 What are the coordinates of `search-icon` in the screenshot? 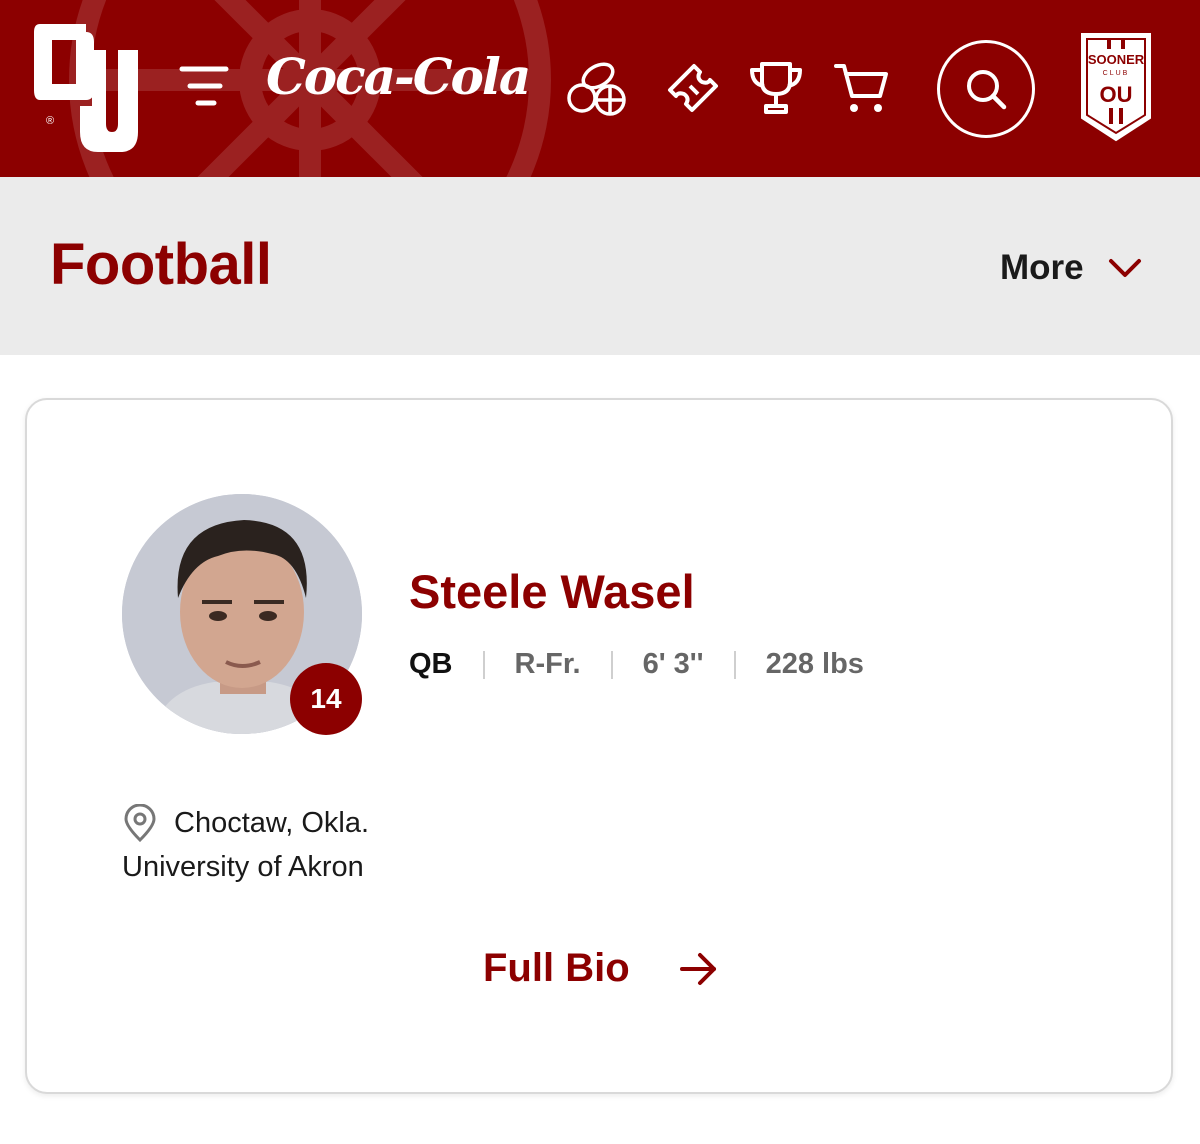 It's located at (987, 90).